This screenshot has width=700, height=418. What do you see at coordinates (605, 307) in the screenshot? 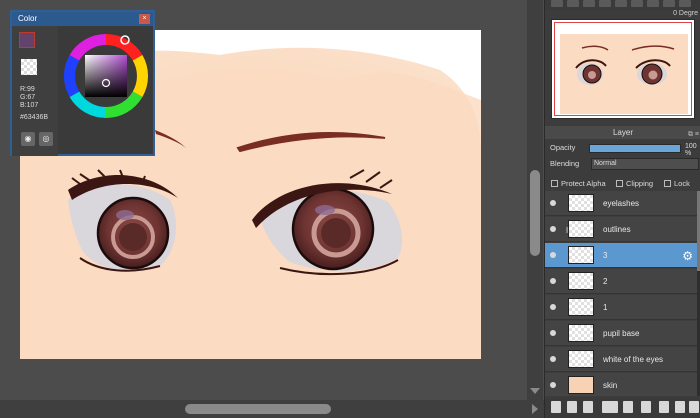
I see `layer-name: 1` at bounding box center [605, 307].